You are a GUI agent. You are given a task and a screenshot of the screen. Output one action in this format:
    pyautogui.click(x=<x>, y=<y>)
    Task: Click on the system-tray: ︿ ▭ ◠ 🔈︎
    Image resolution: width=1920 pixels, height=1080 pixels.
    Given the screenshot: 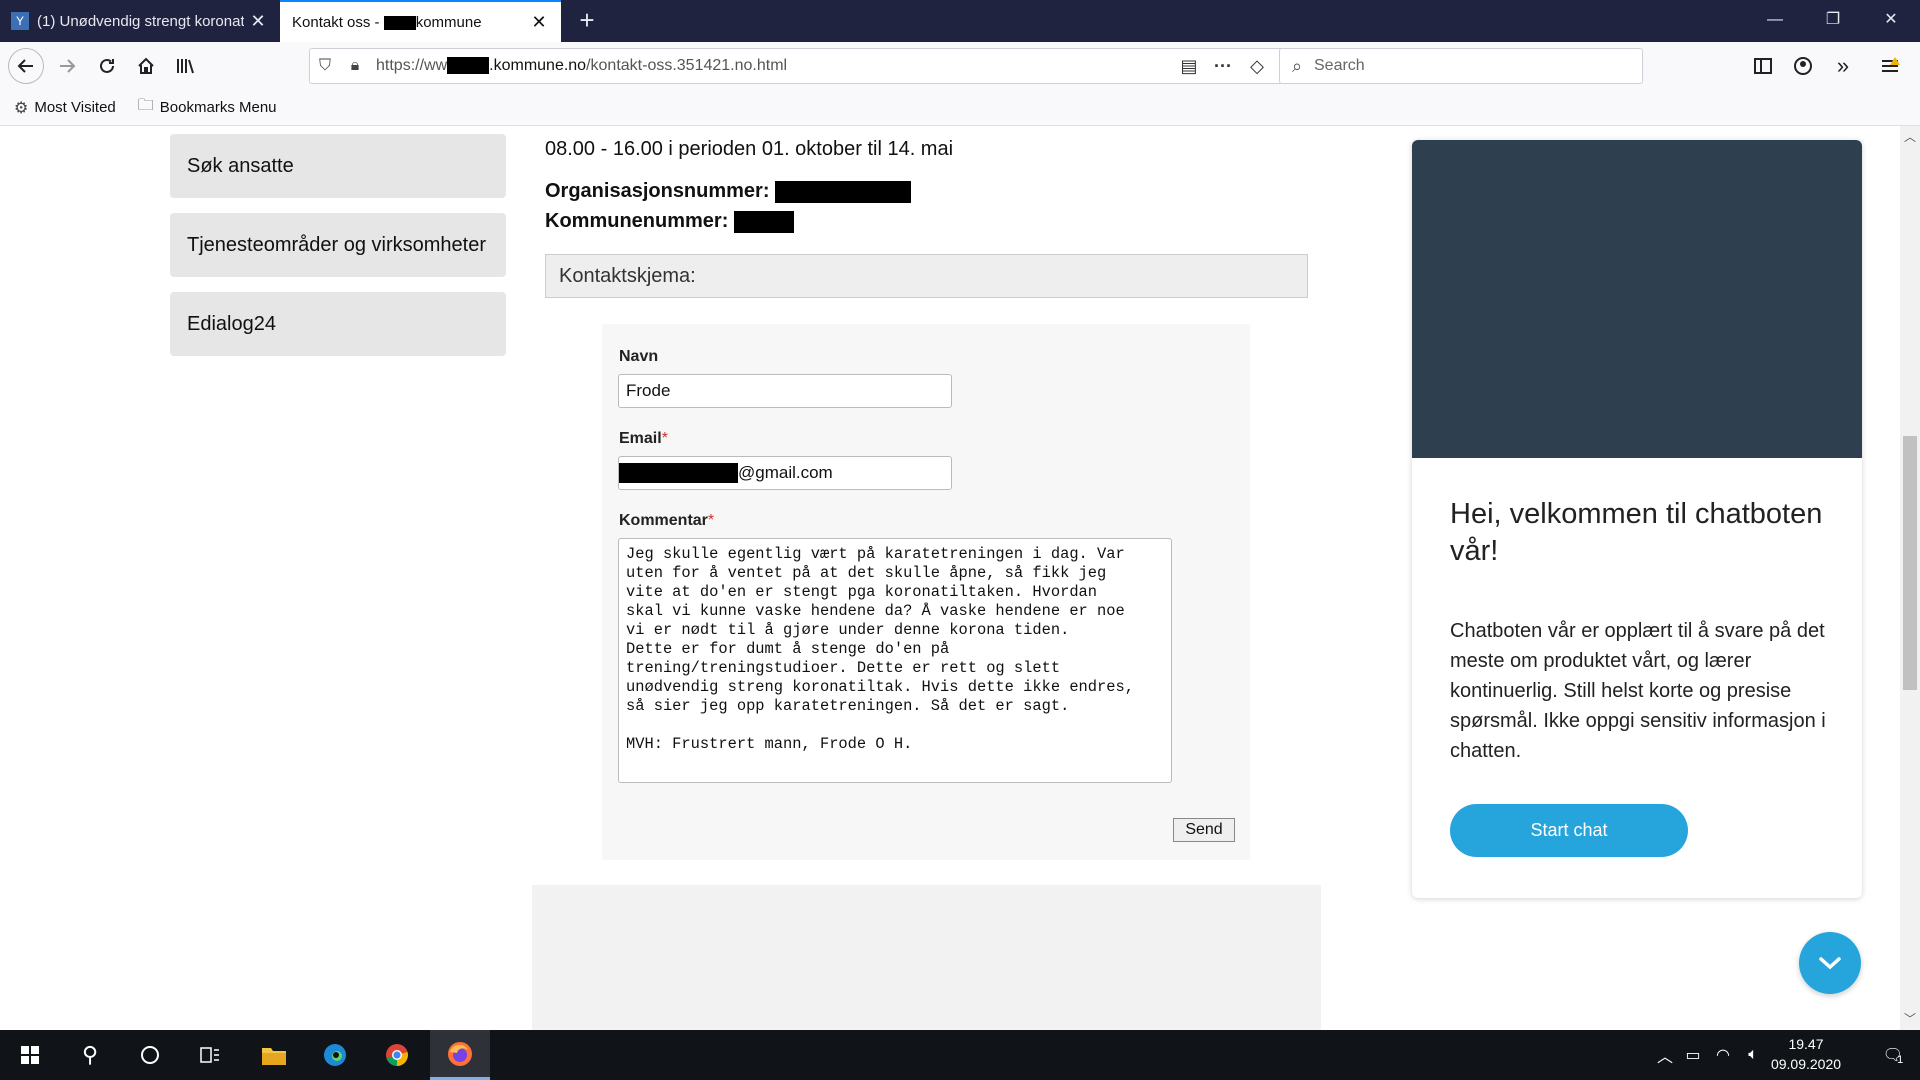 What is the action you would take?
    pyautogui.click(x=1710, y=1055)
    